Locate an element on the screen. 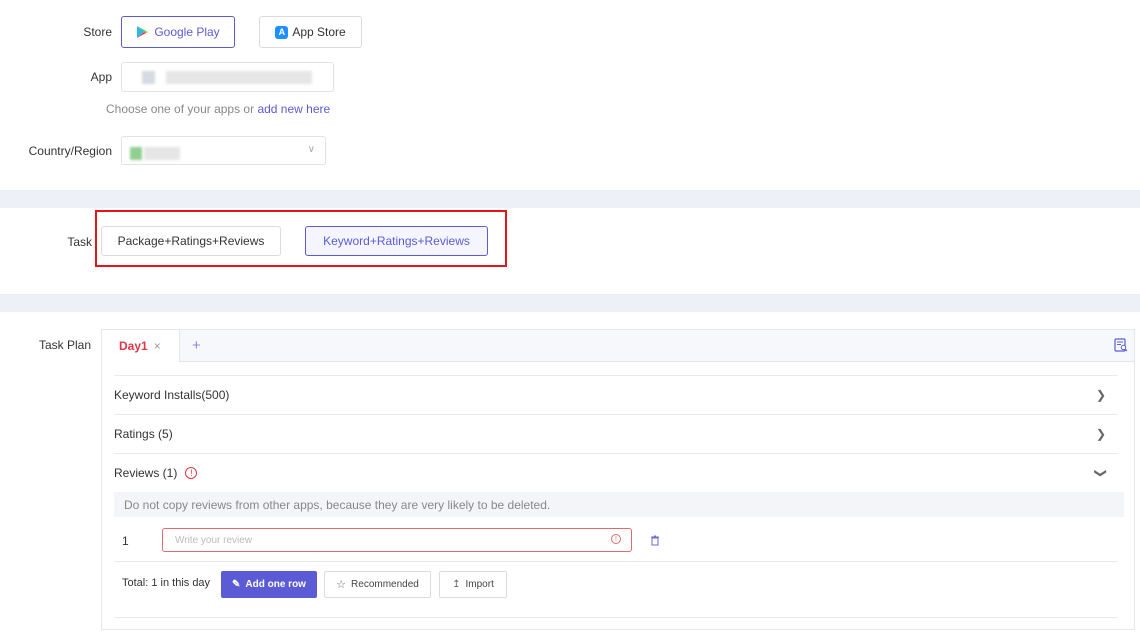 The height and width of the screenshot is (636, 1140). country-name-blurred is located at coordinates (162, 153).